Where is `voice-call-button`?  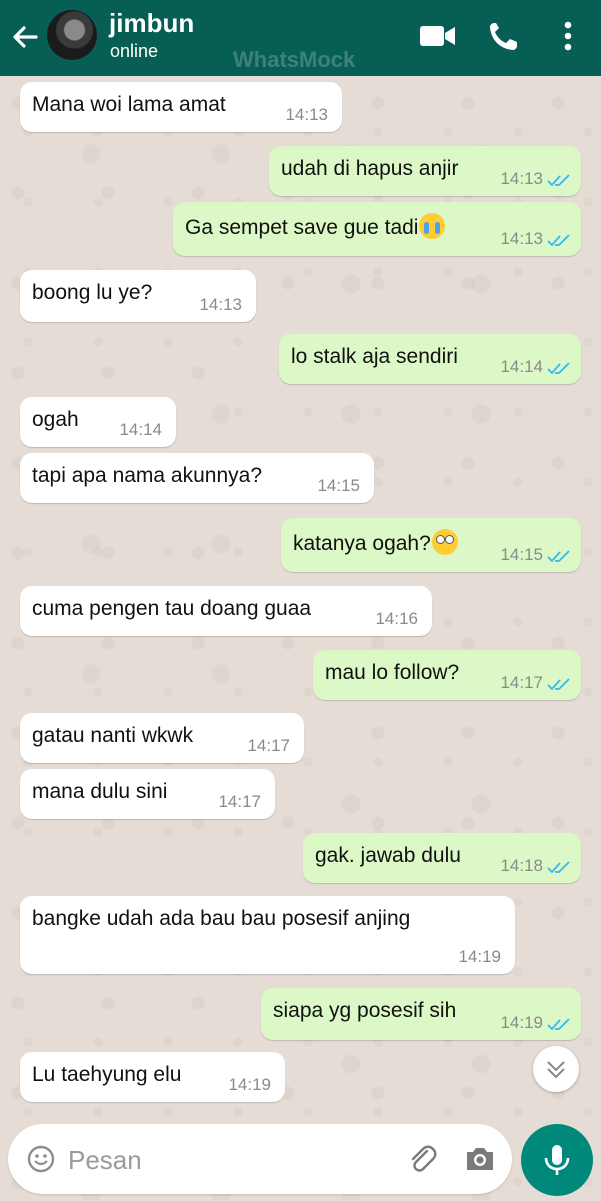
voice-call-button is located at coordinates (504, 36).